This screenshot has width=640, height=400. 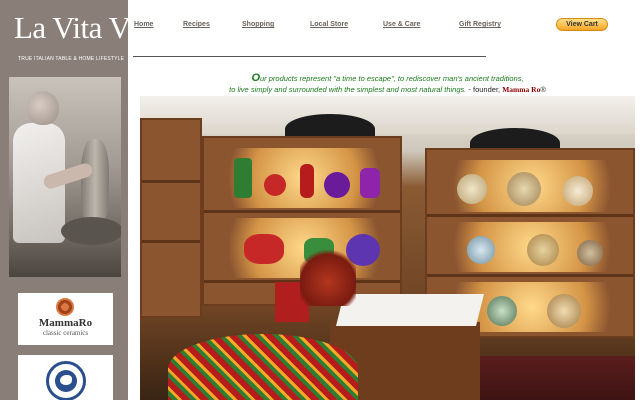 I want to click on potter-photo, so click(x=65, y=177).